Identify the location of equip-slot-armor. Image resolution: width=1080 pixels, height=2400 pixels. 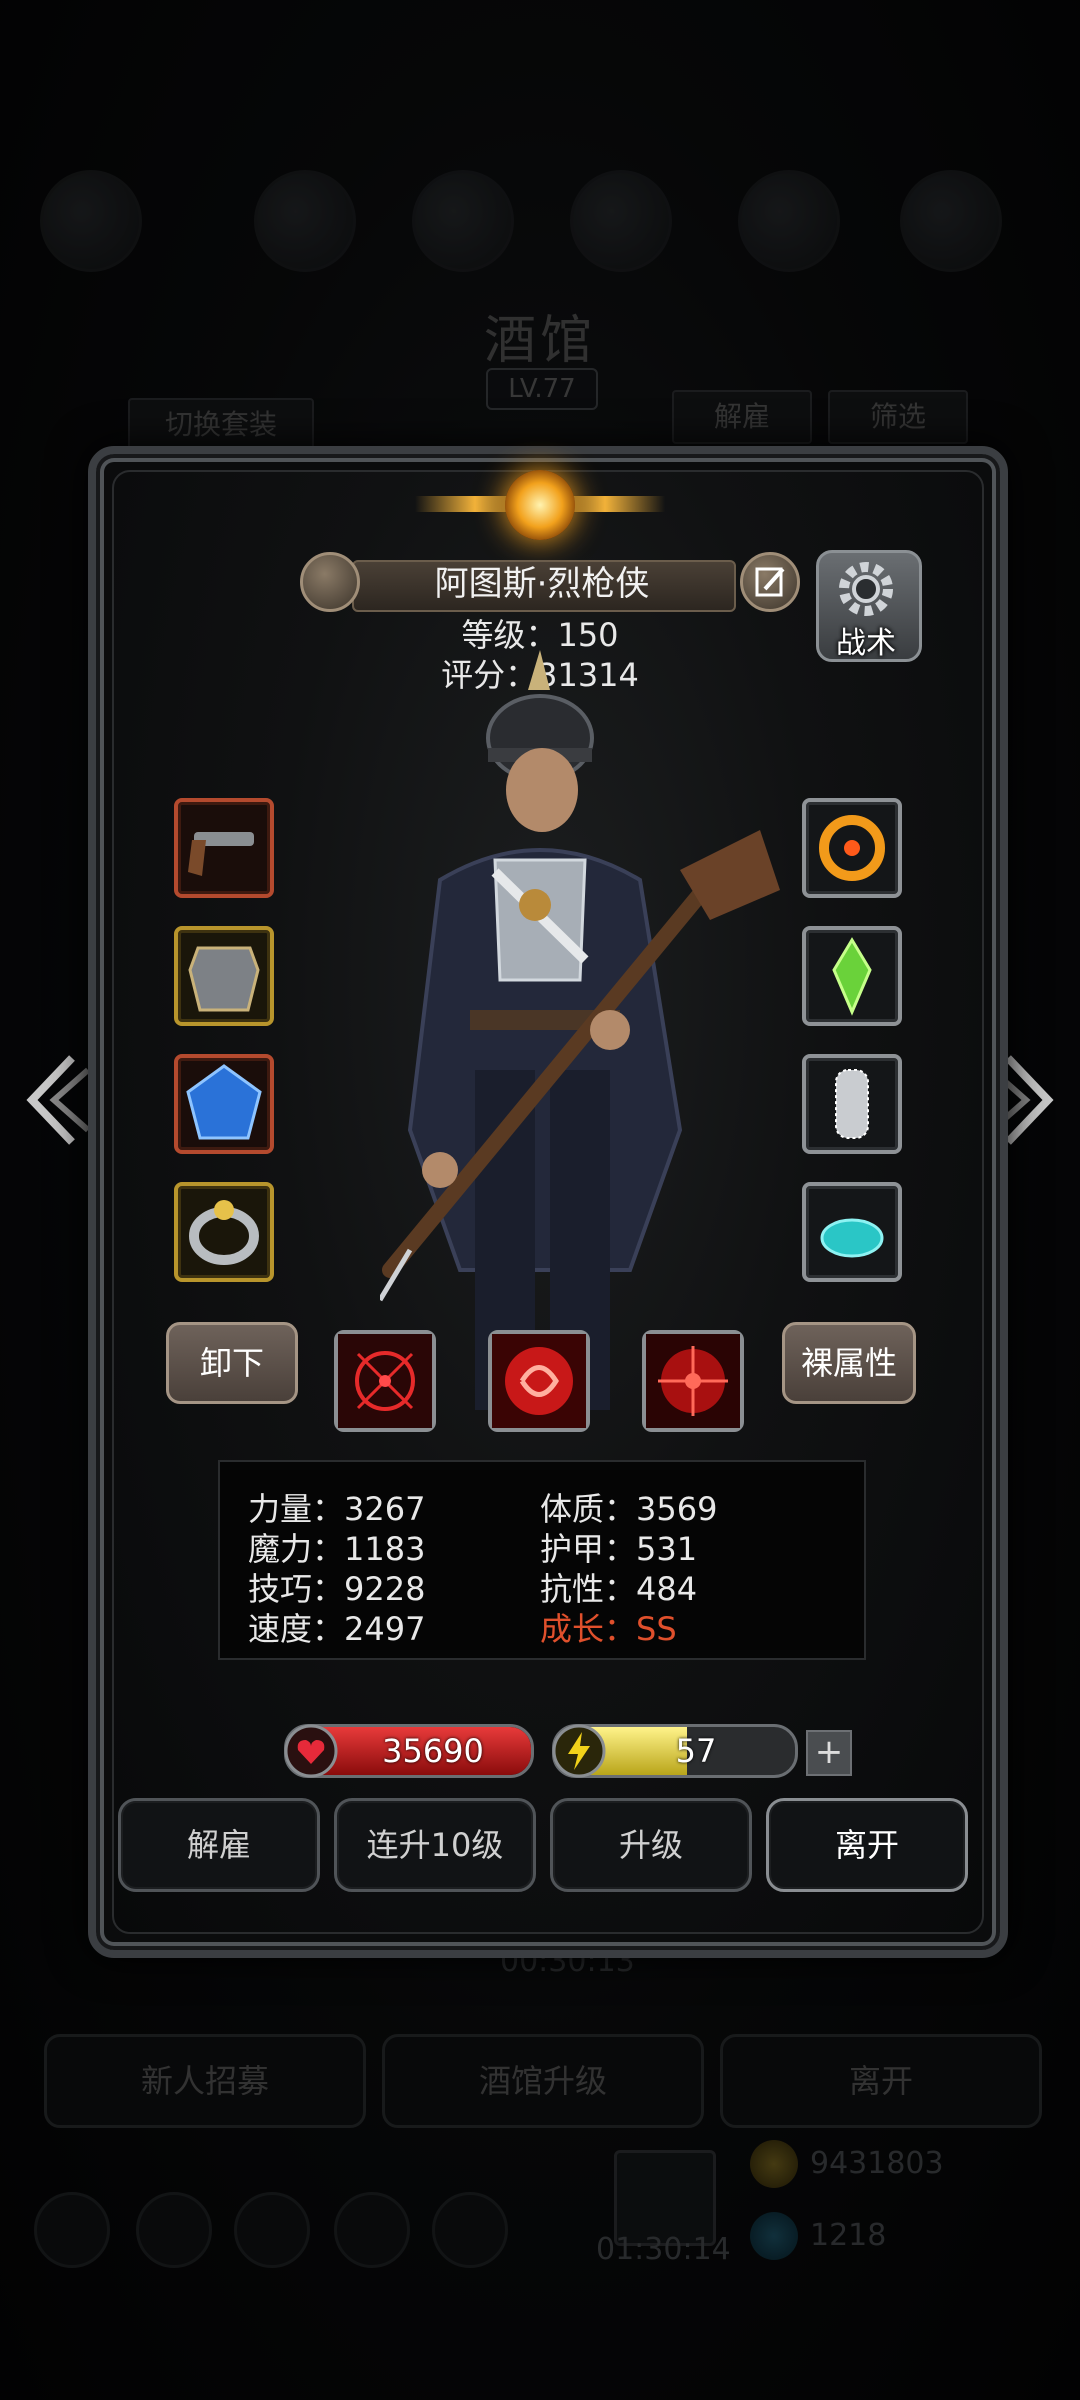
(224, 976).